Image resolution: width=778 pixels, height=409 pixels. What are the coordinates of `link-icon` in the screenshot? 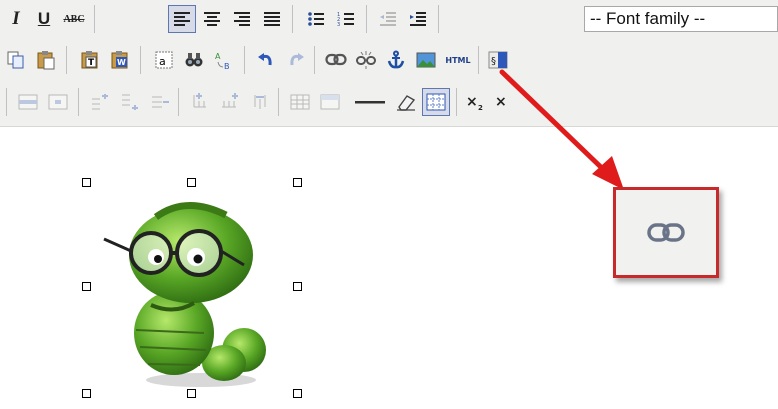 It's located at (666, 232).